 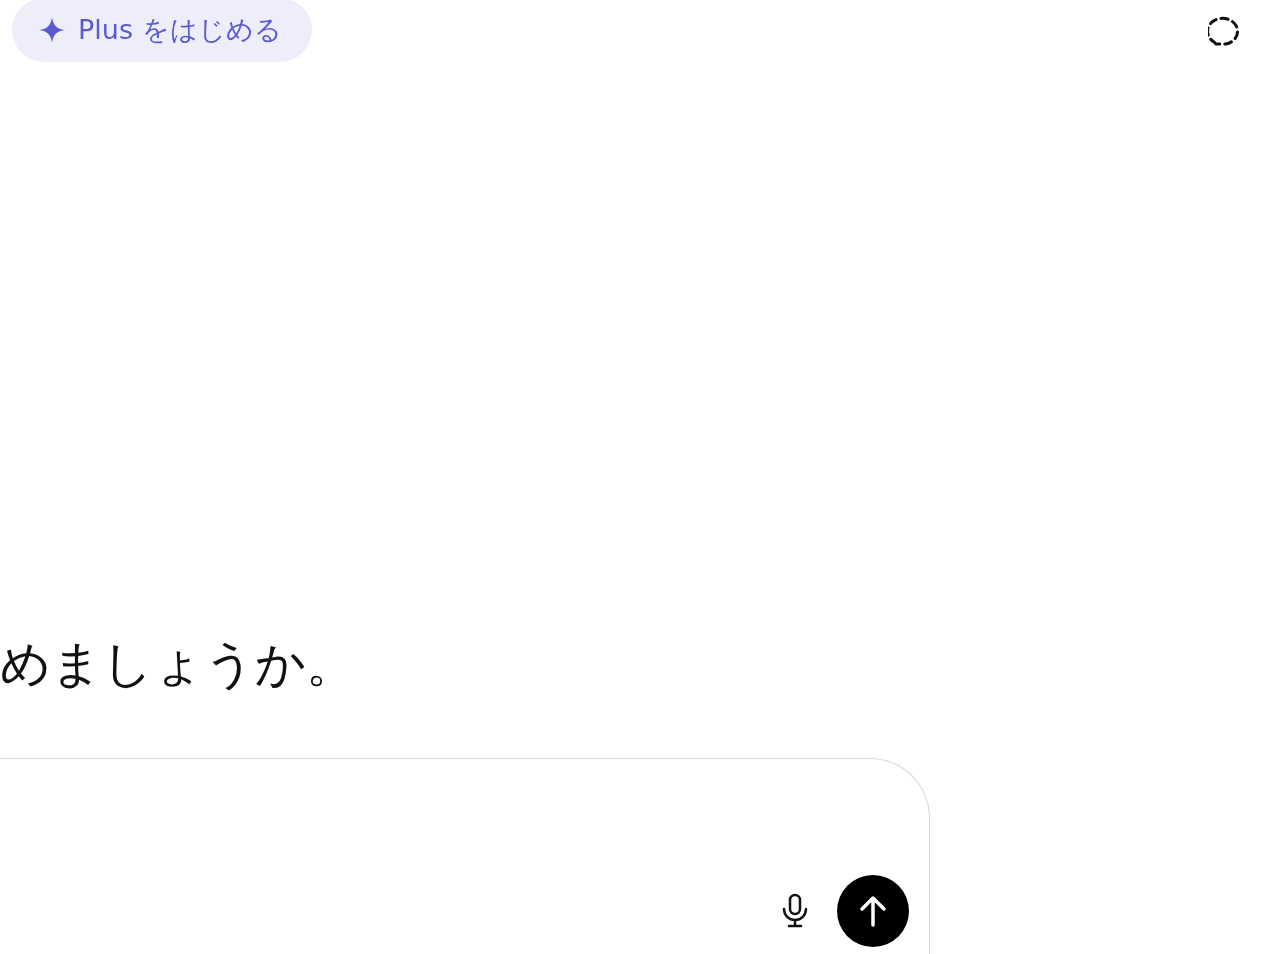 I want to click on up-arrow-icon, so click(x=873, y=911).